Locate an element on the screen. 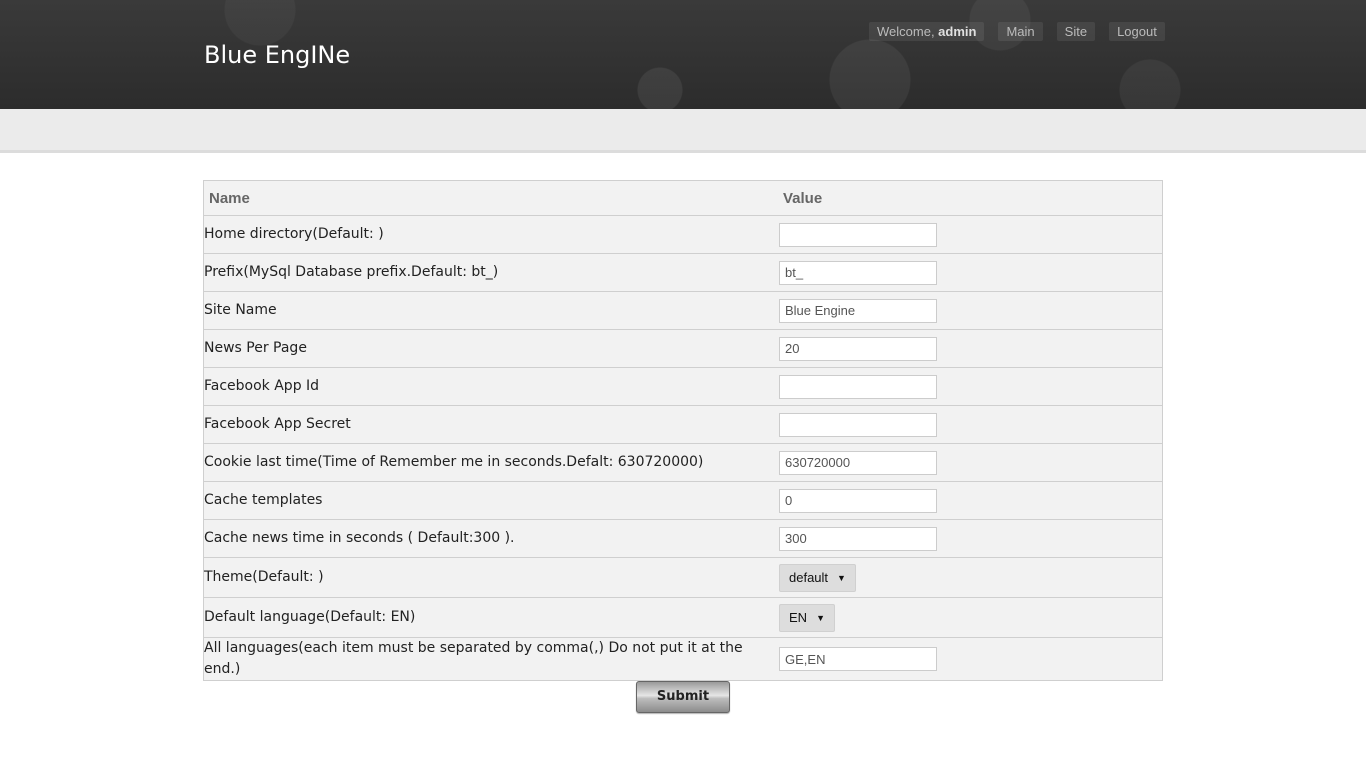  site-title: Blue EngINe is located at coordinates (277, 55).